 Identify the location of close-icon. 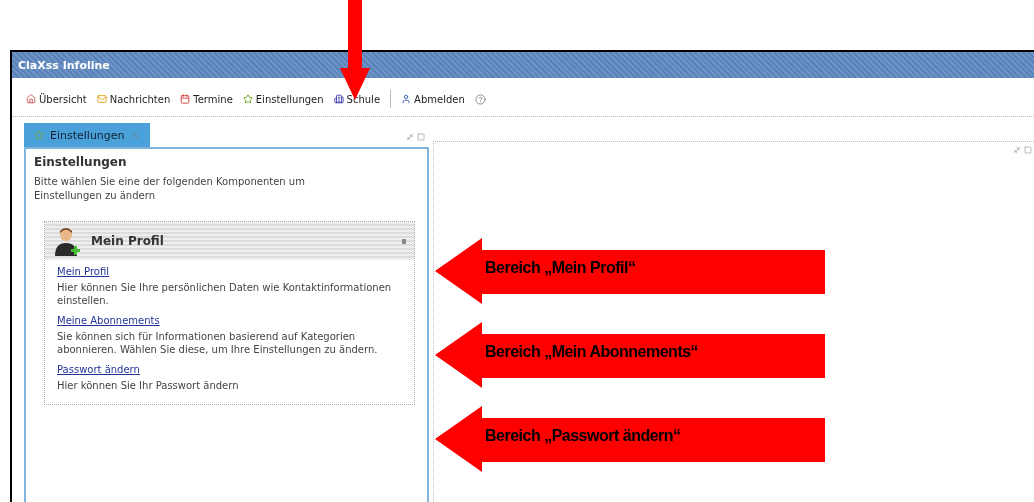
(135, 135).